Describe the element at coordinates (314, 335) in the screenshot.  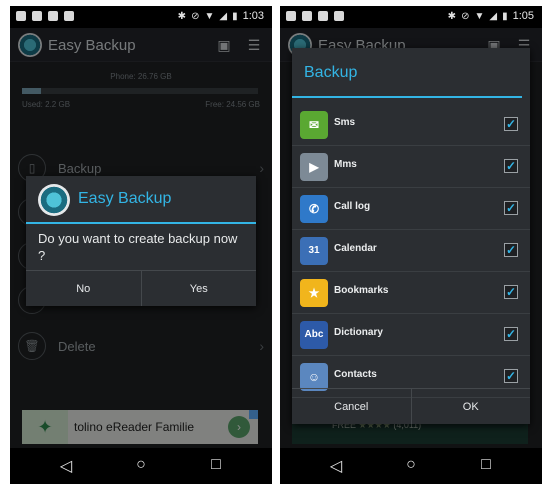
I see `dictionary-icon: Abc` at that location.